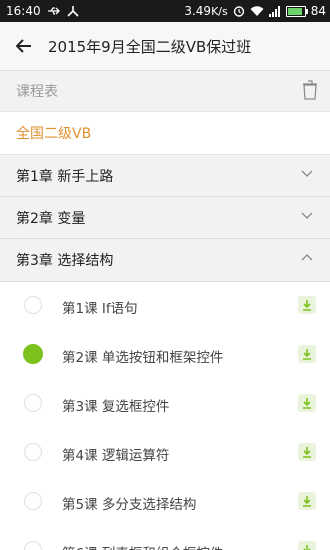  Describe the element at coordinates (310, 90) in the screenshot. I see `trash-icon` at that location.